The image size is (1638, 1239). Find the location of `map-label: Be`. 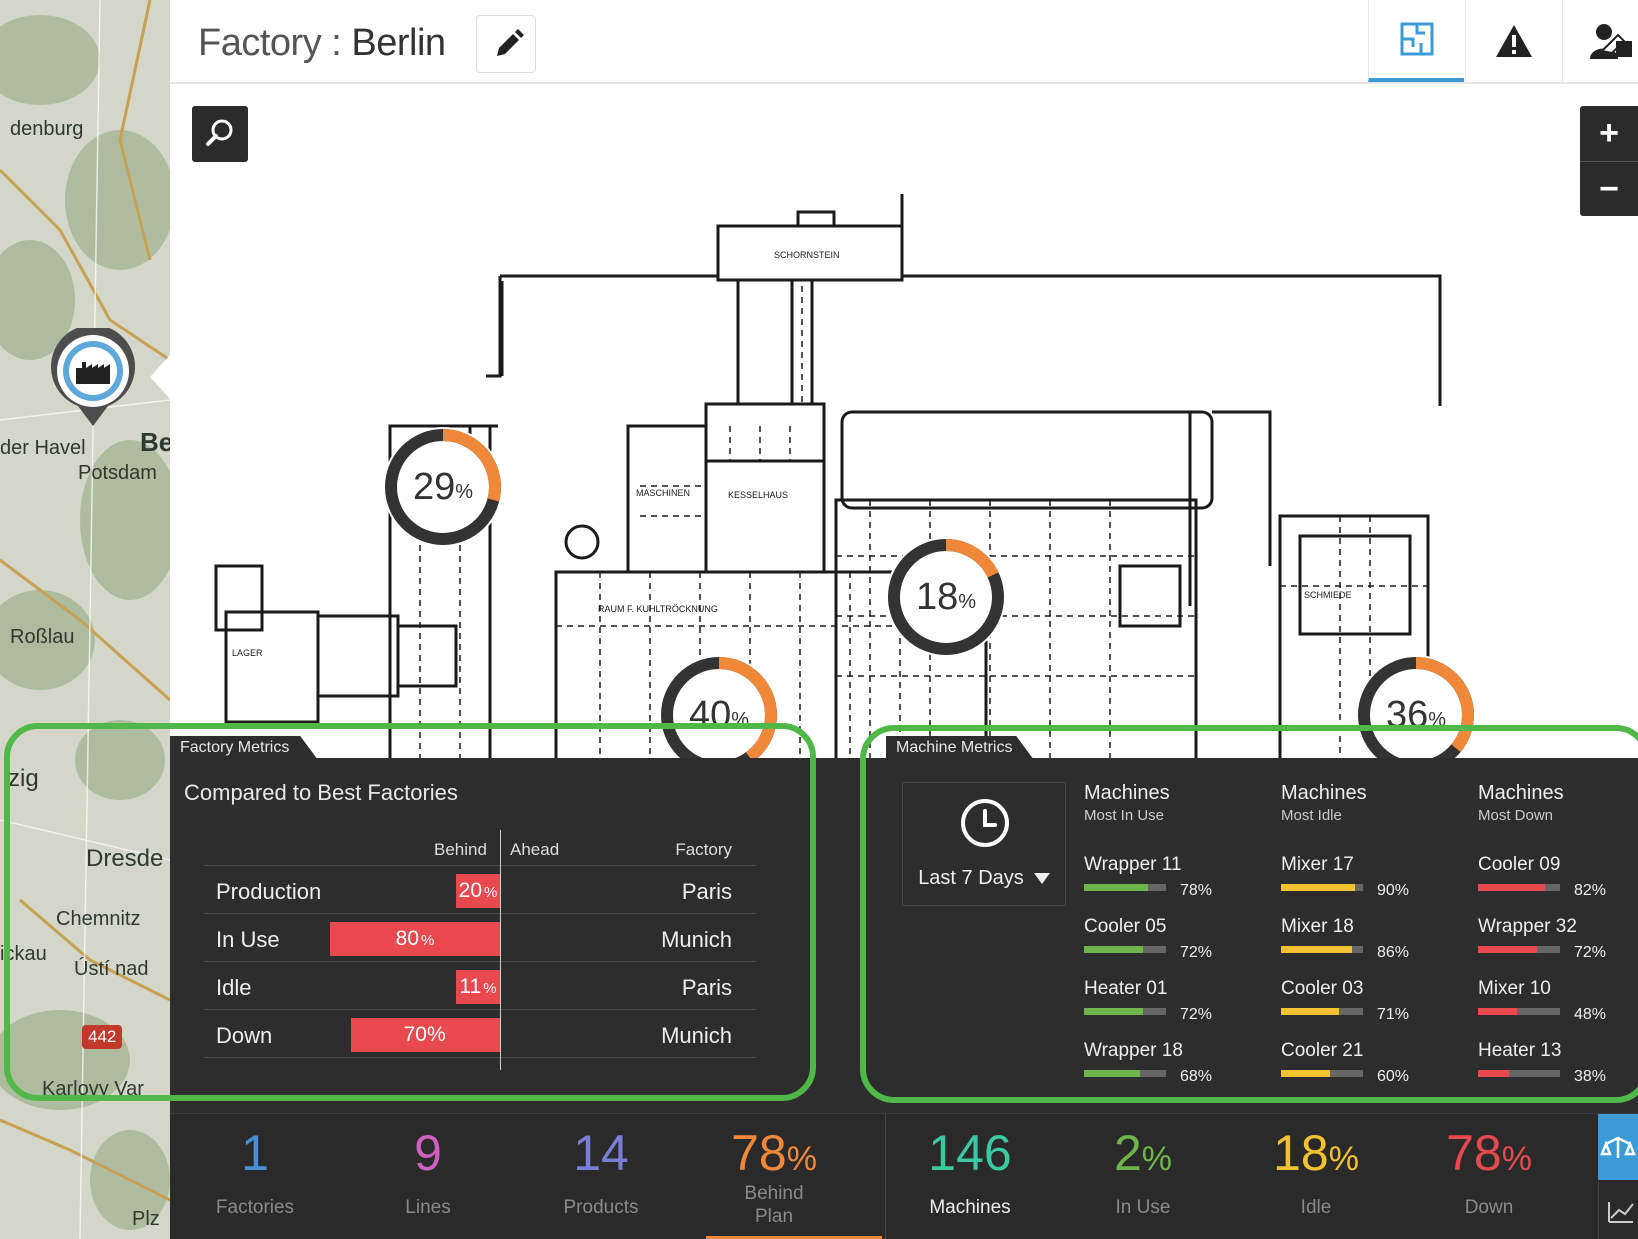

map-label: Be is located at coordinates (155, 442).